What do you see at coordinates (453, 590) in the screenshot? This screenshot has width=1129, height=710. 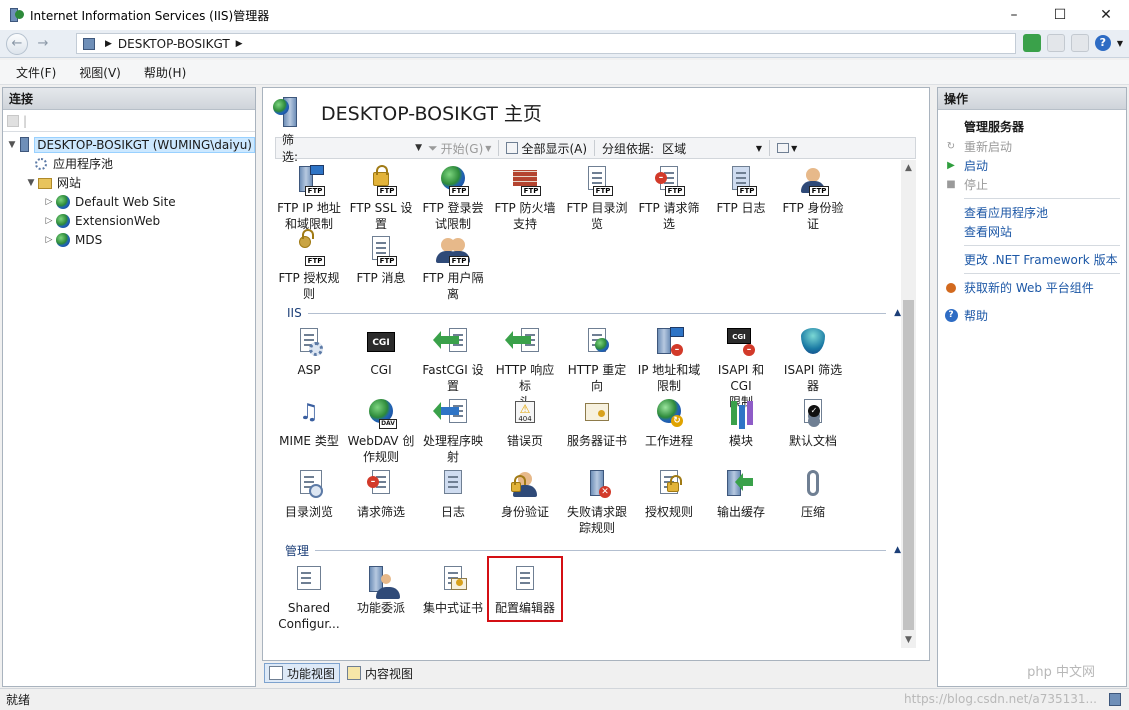 I see `feature-centralized-certificates: 集中式证书` at bounding box center [453, 590].